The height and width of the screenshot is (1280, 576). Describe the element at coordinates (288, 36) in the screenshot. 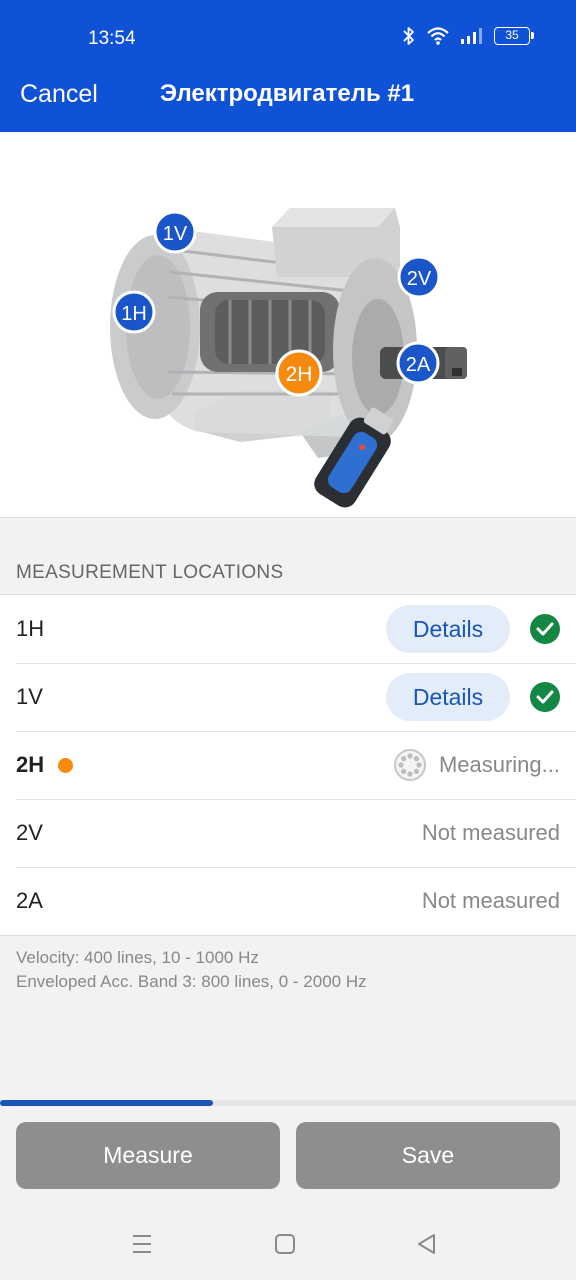

I see `status-bar: 13:54 35` at that location.